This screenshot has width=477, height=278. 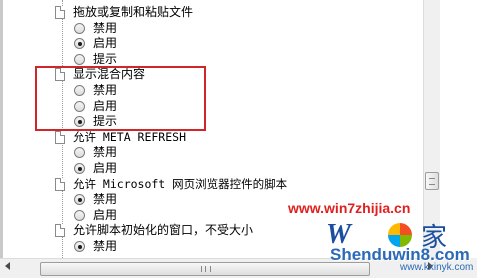 What do you see at coordinates (180, 183) in the screenshot?
I see `setting-group-label: 允许 Microsoft 网页浏览器控件的脚本` at bounding box center [180, 183].